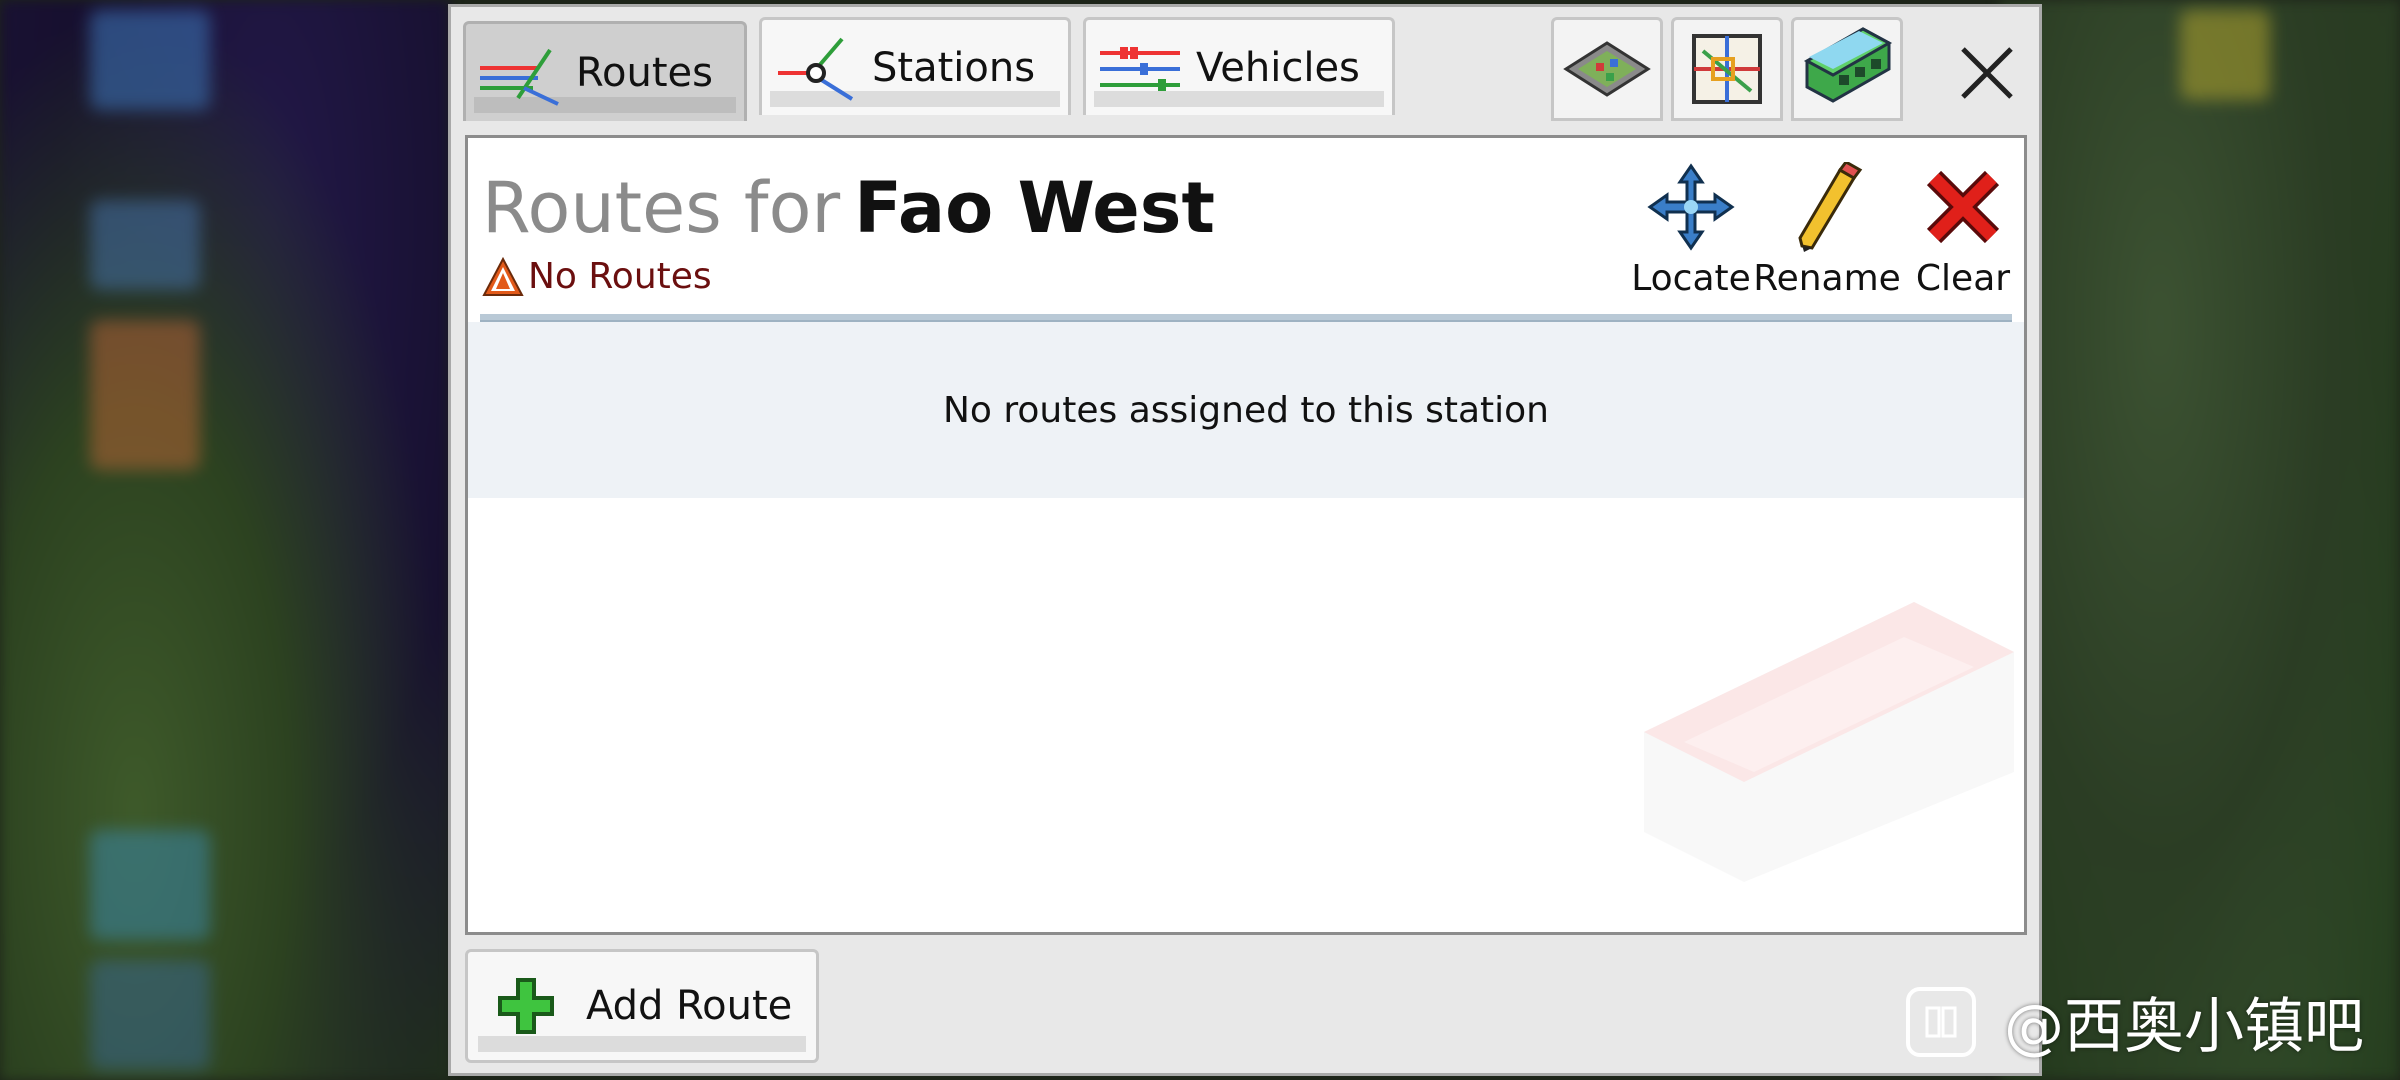 Image resolution: width=2400 pixels, height=1080 pixels. I want to click on map-icon, so click(1607, 69).